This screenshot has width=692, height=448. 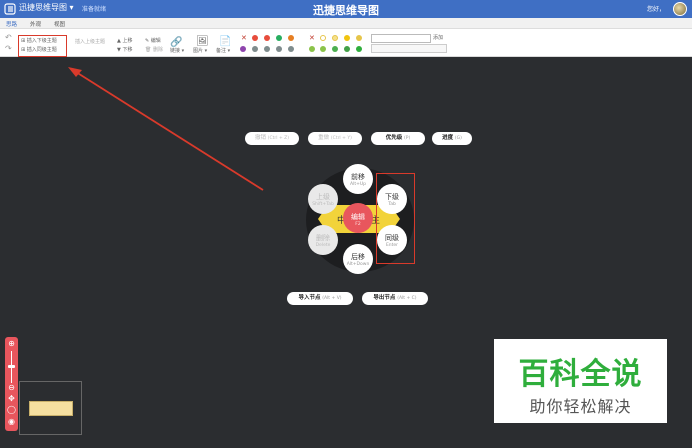 I want to click on minimap, so click(x=50, y=408).